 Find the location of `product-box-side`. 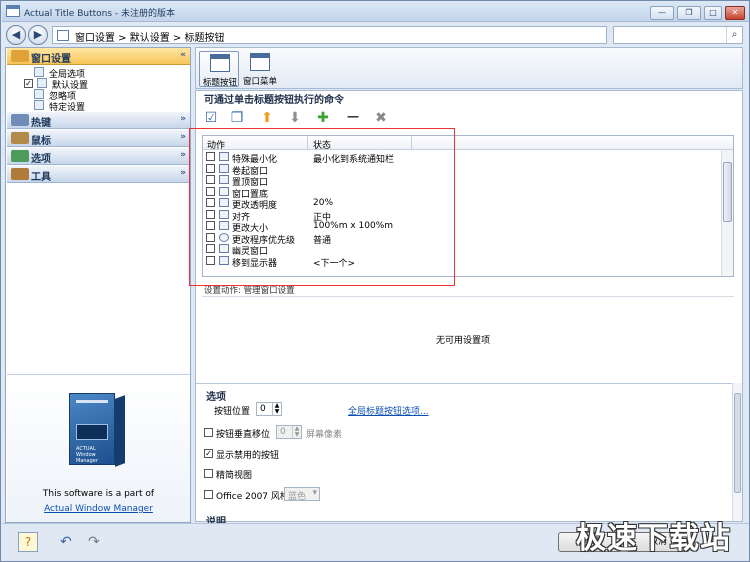

product-box-side is located at coordinates (120, 431).